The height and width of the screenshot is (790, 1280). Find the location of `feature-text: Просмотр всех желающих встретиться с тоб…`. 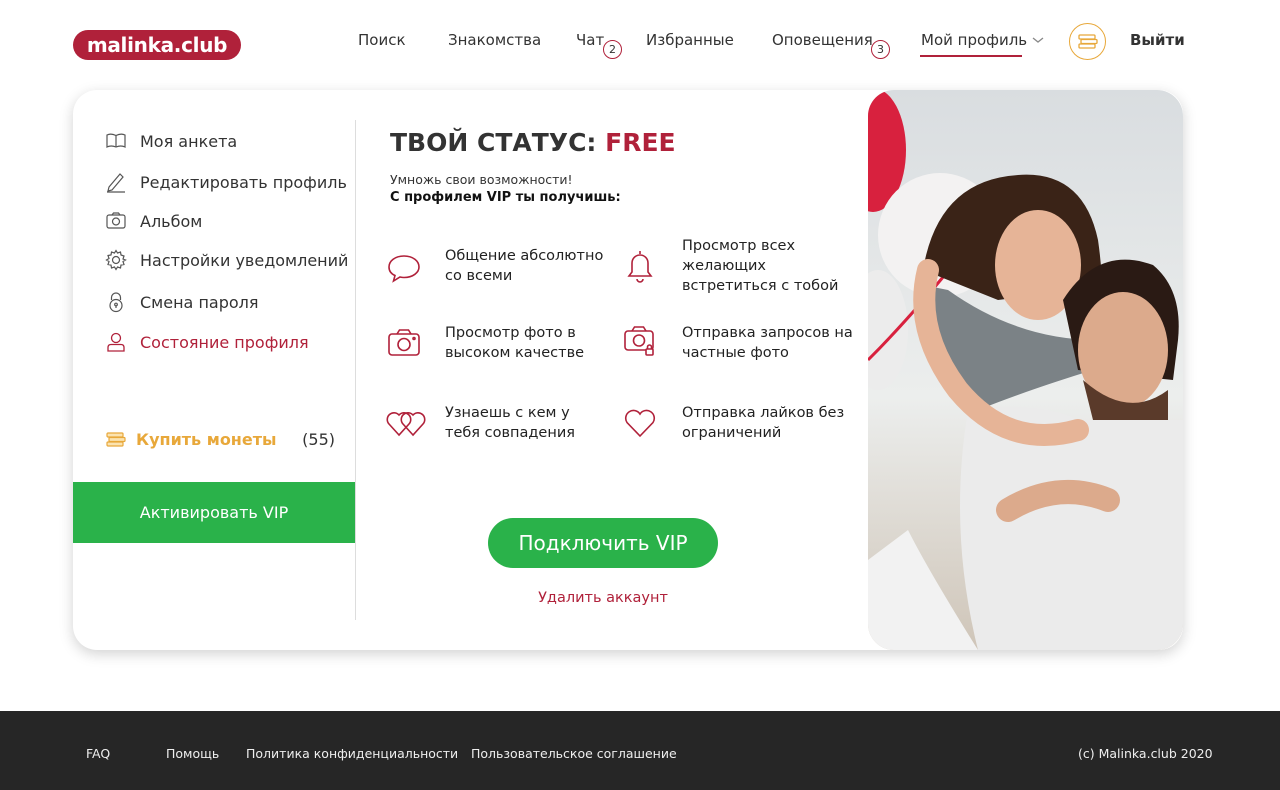

feature-text: Просмотр всех желающих встретиться с тоб… is located at coordinates (760, 266).